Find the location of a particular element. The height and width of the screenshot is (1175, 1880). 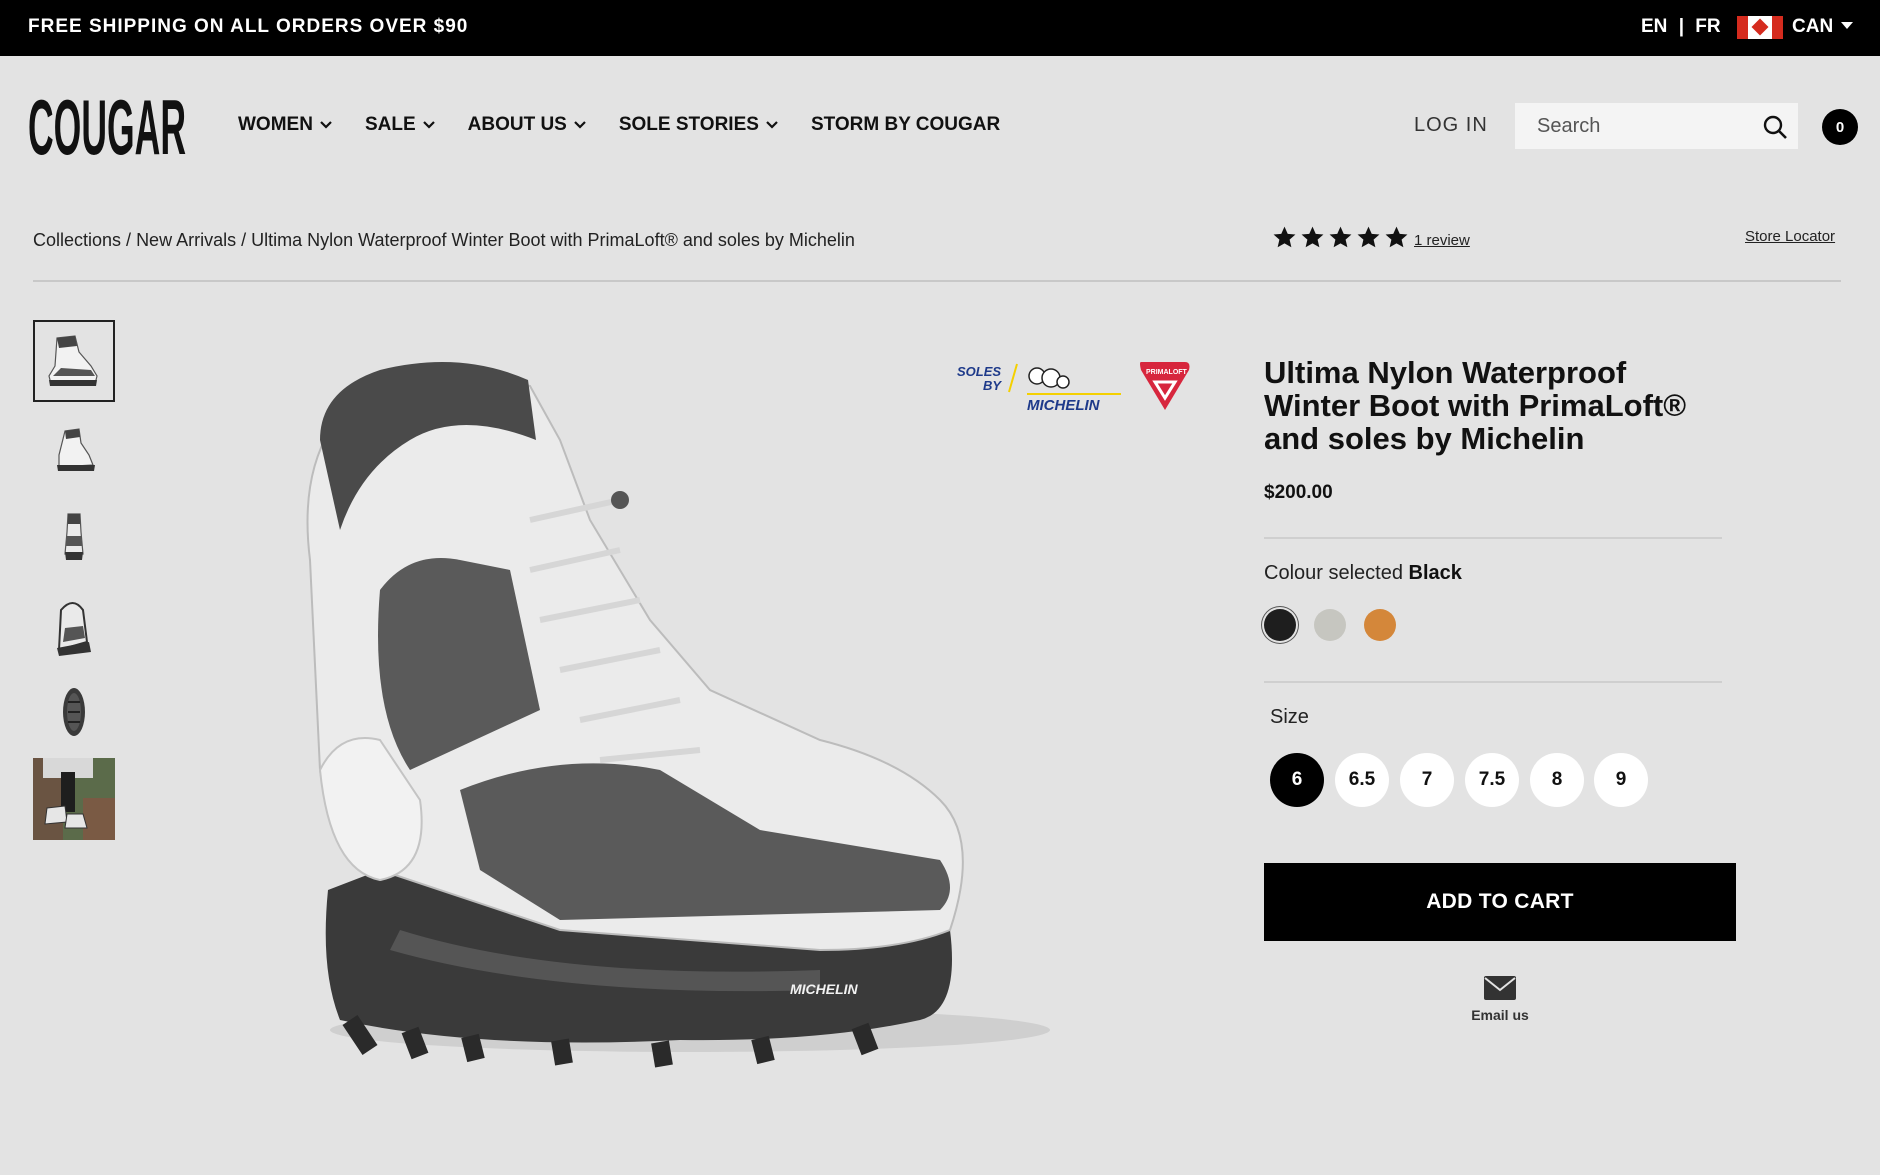

search-box is located at coordinates (1656, 126).